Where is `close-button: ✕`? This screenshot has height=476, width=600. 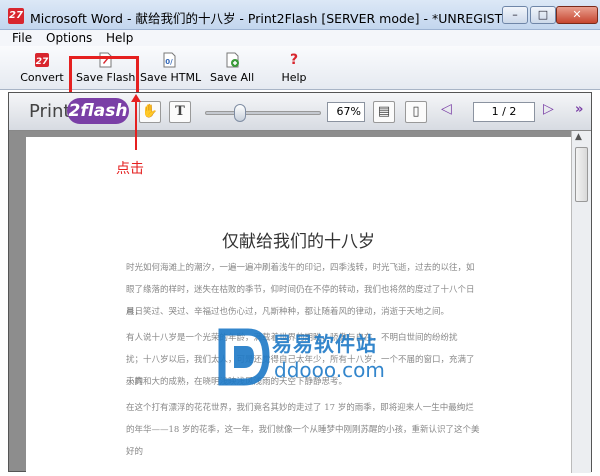 close-button: ✕ is located at coordinates (577, 15).